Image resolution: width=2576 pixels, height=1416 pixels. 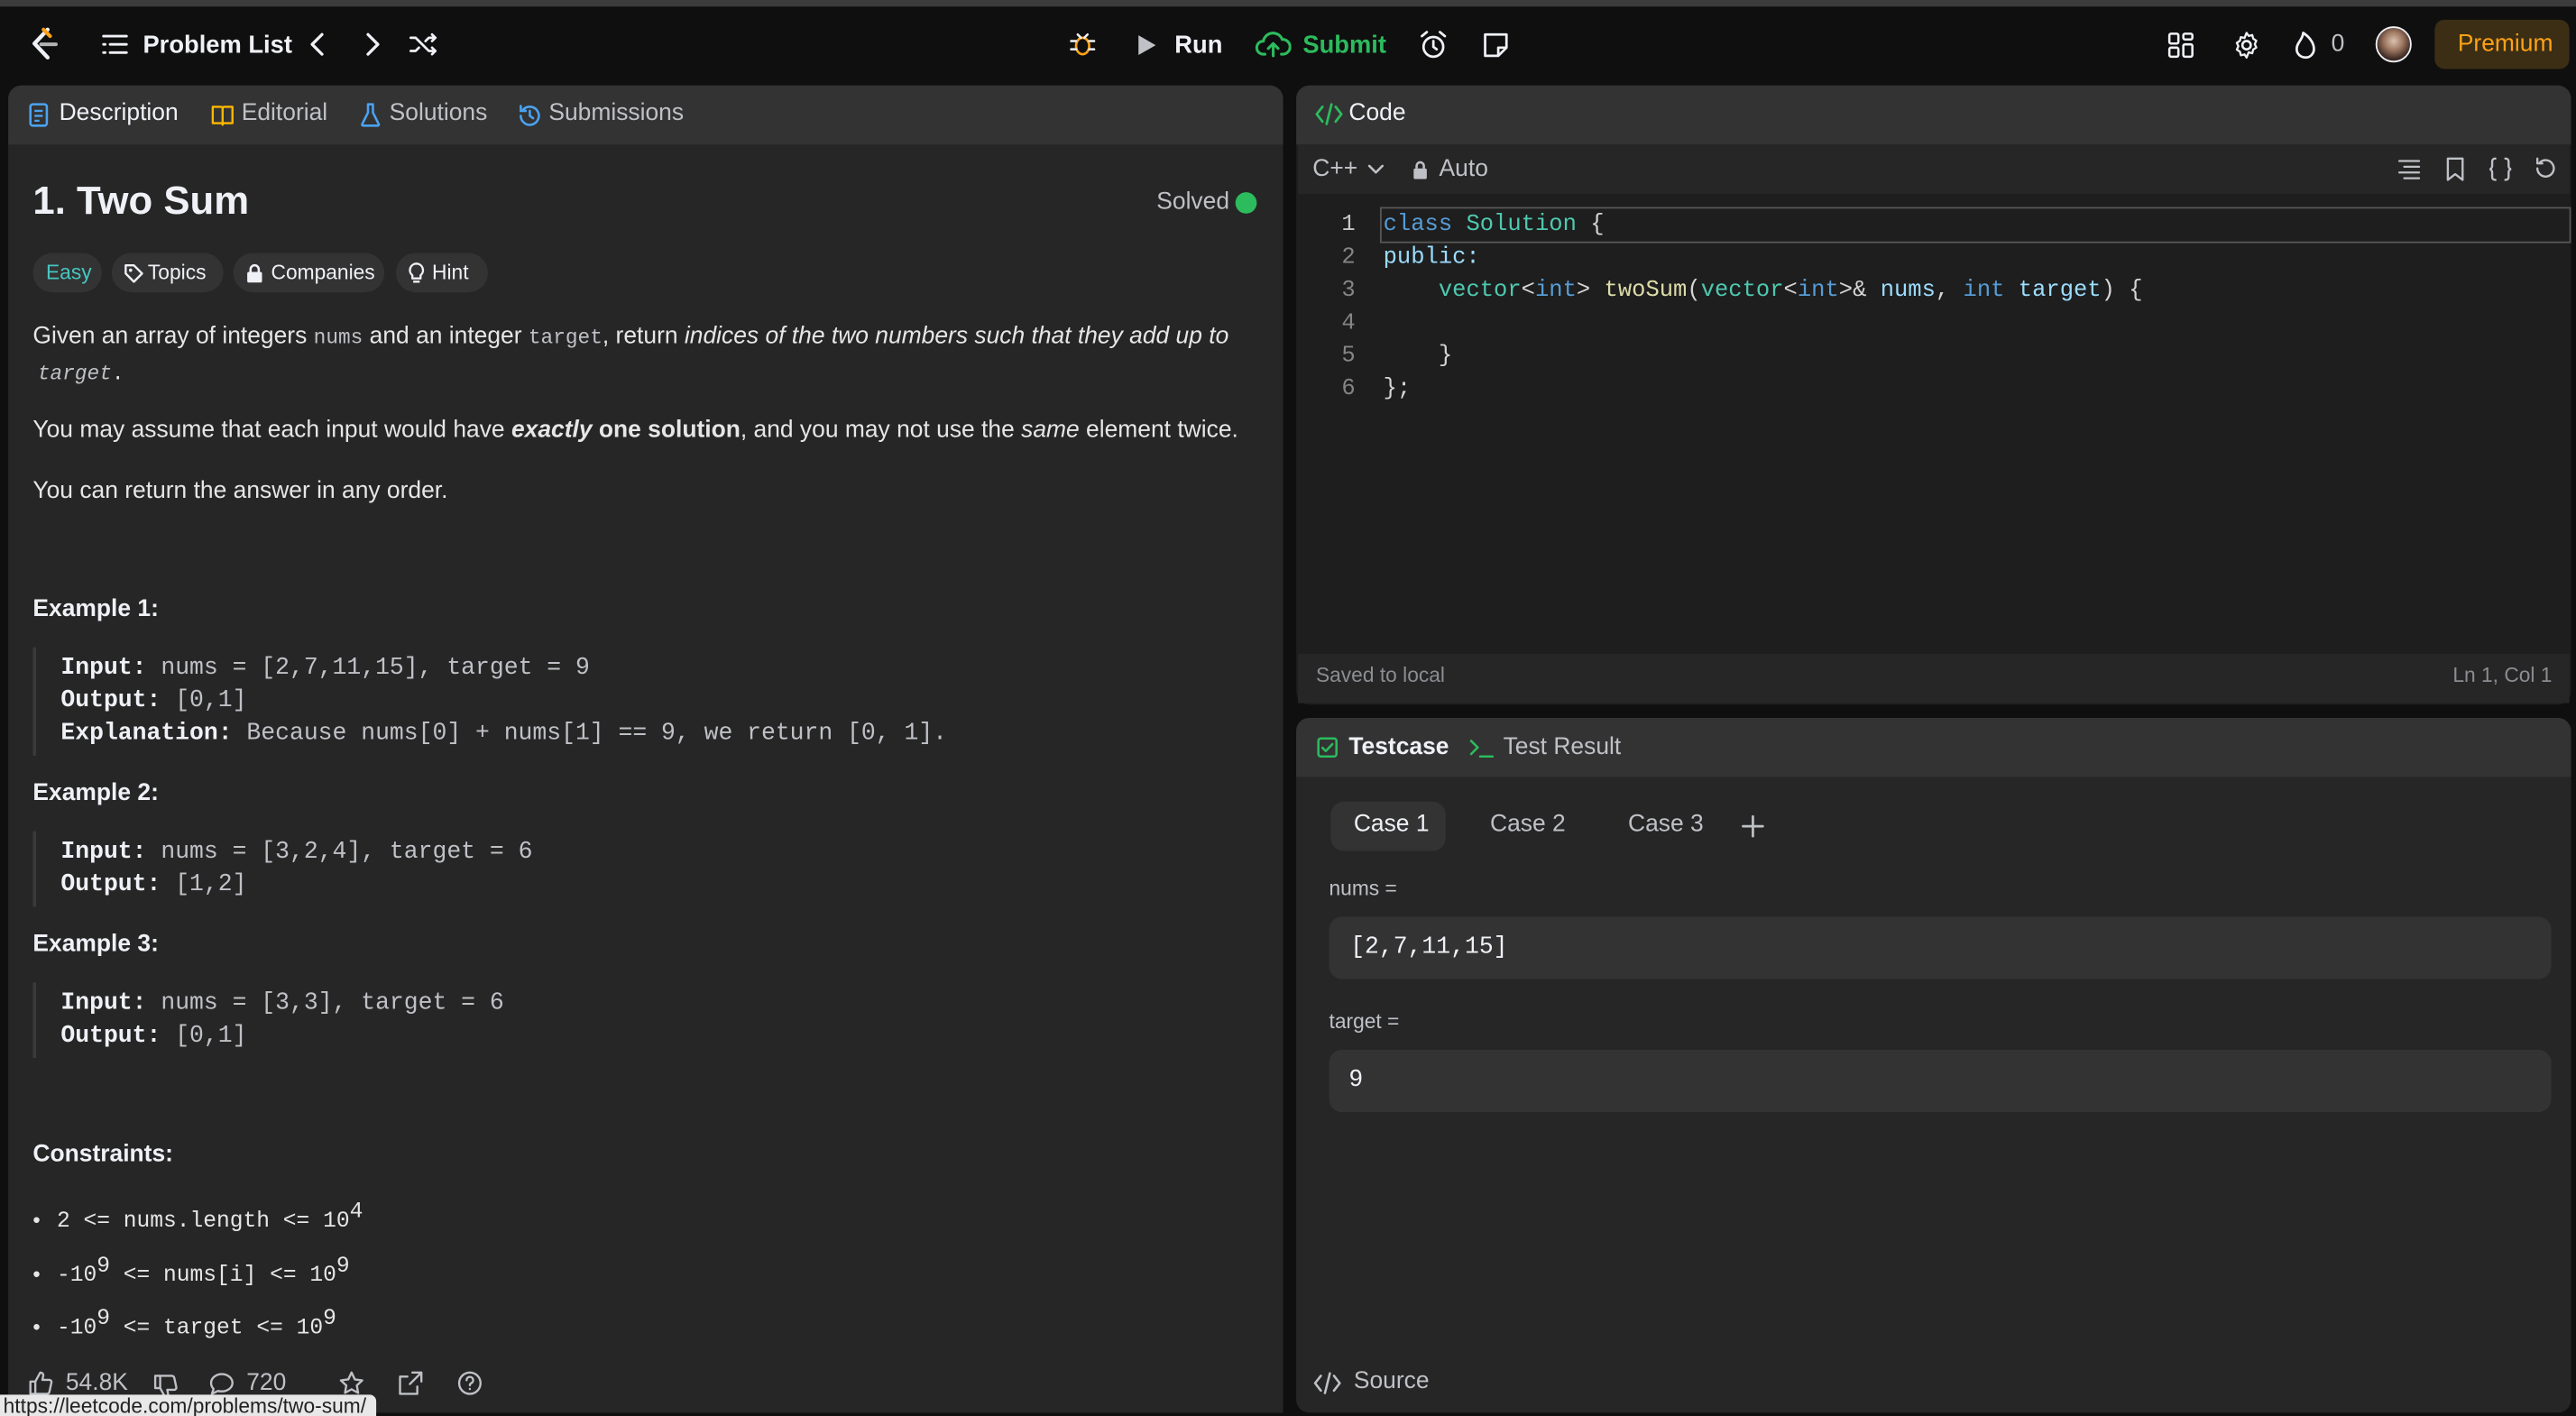 What do you see at coordinates (1344, 46) in the screenshot?
I see `submit-label: Submit` at bounding box center [1344, 46].